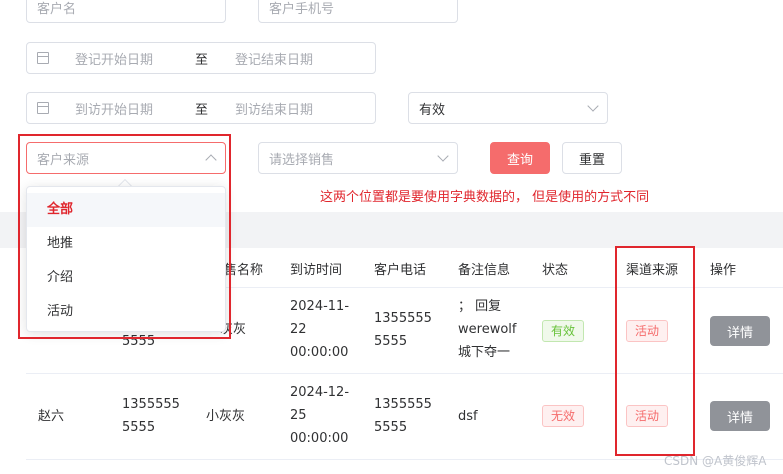 This screenshot has width=783, height=474. I want to click on visit-date-range: 到访开始日期 至 到访结束日期, so click(201, 108).